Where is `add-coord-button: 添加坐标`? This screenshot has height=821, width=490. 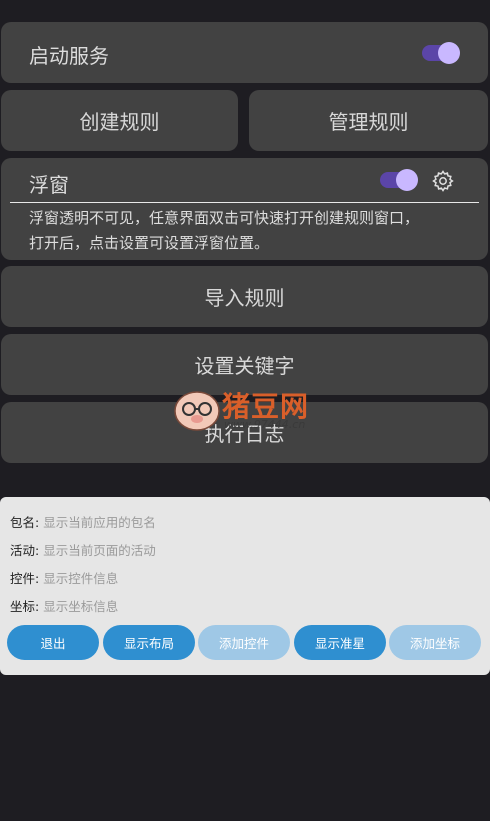 add-coord-button: 添加坐标 is located at coordinates (435, 642).